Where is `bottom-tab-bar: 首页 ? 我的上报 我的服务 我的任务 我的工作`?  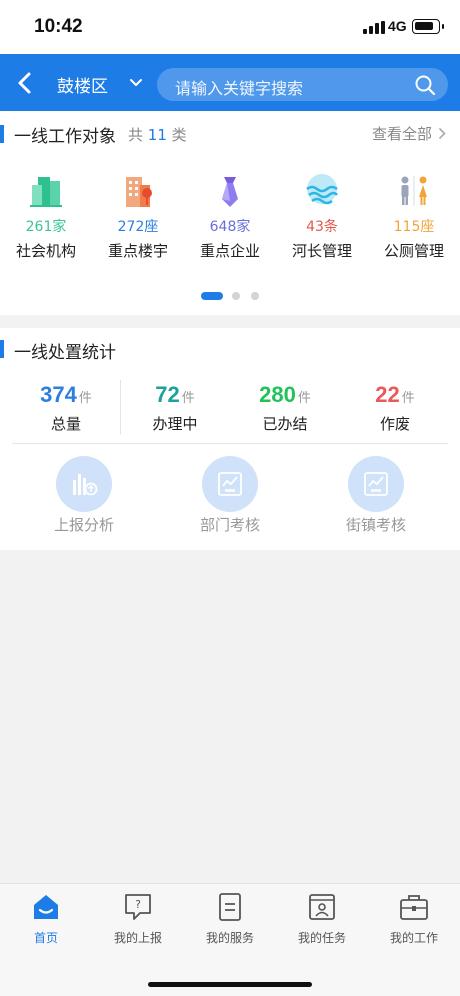
bottom-tab-bar: 首页 ? 我的上报 我的服务 我的任务 我的工作 is located at coordinates (230, 939).